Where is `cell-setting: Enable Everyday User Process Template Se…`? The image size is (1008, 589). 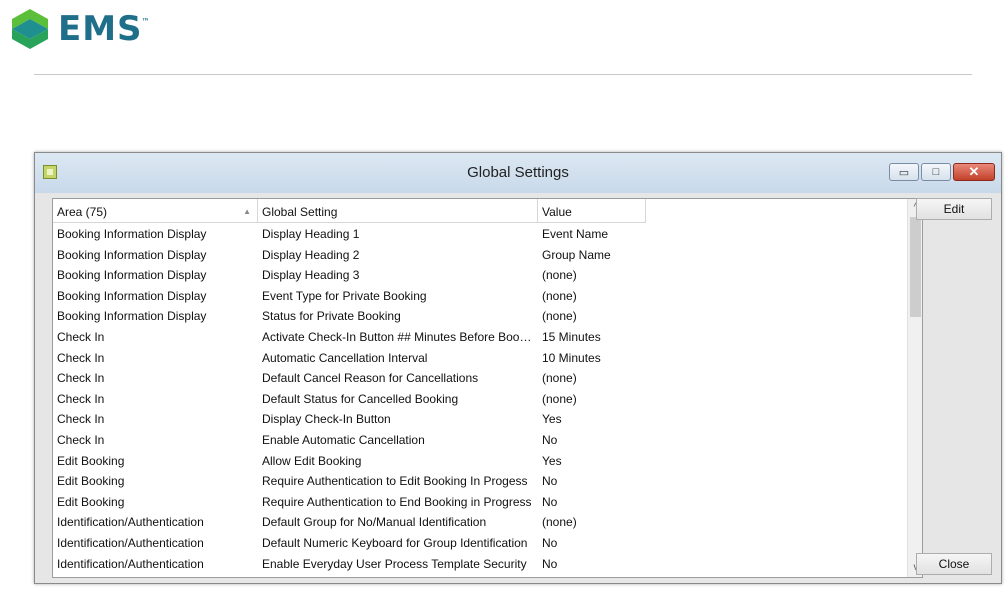 cell-setting: Enable Everyday User Process Template Se… is located at coordinates (394, 563).